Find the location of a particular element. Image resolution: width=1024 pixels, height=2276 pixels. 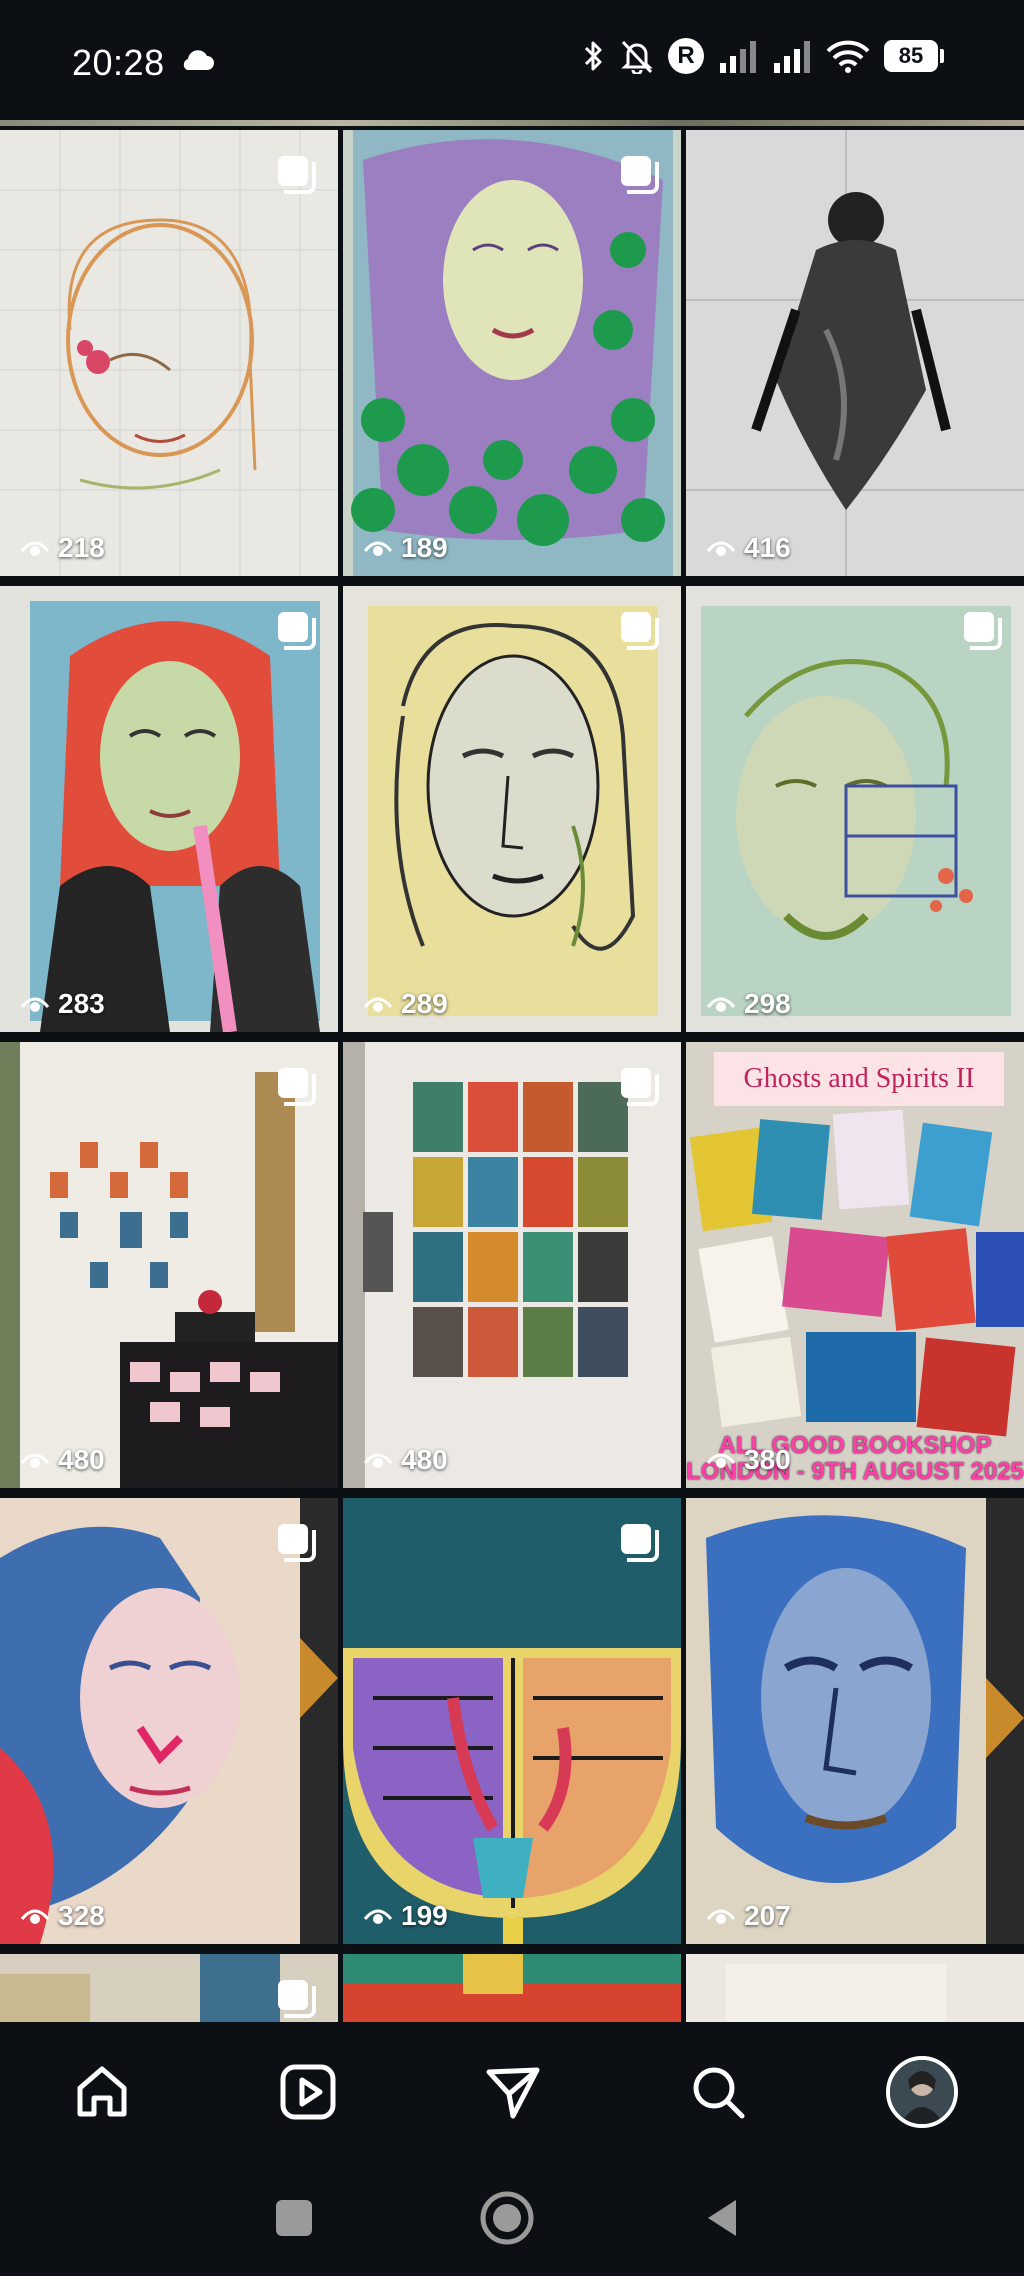

cloud-icon is located at coordinates (198, 60).